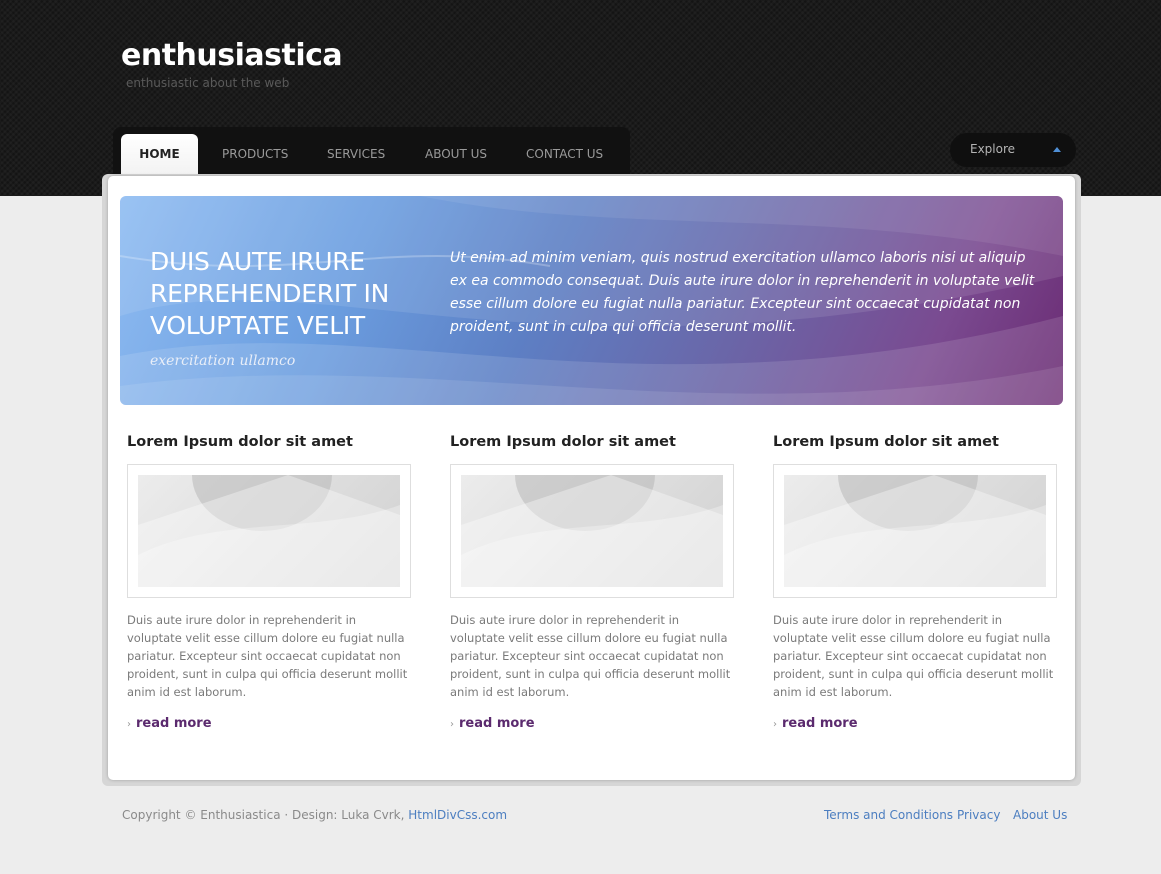  I want to click on site-logo: enthusiastica, so click(232, 55).